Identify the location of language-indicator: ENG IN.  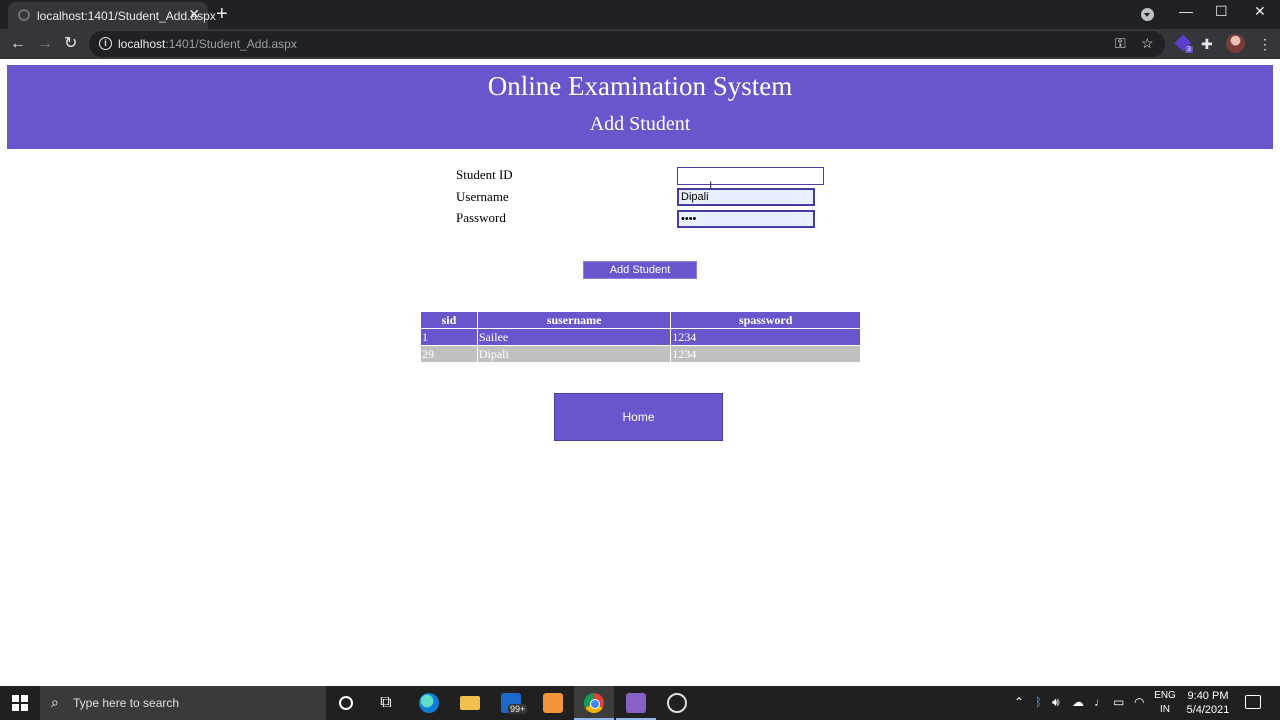
(1165, 703).